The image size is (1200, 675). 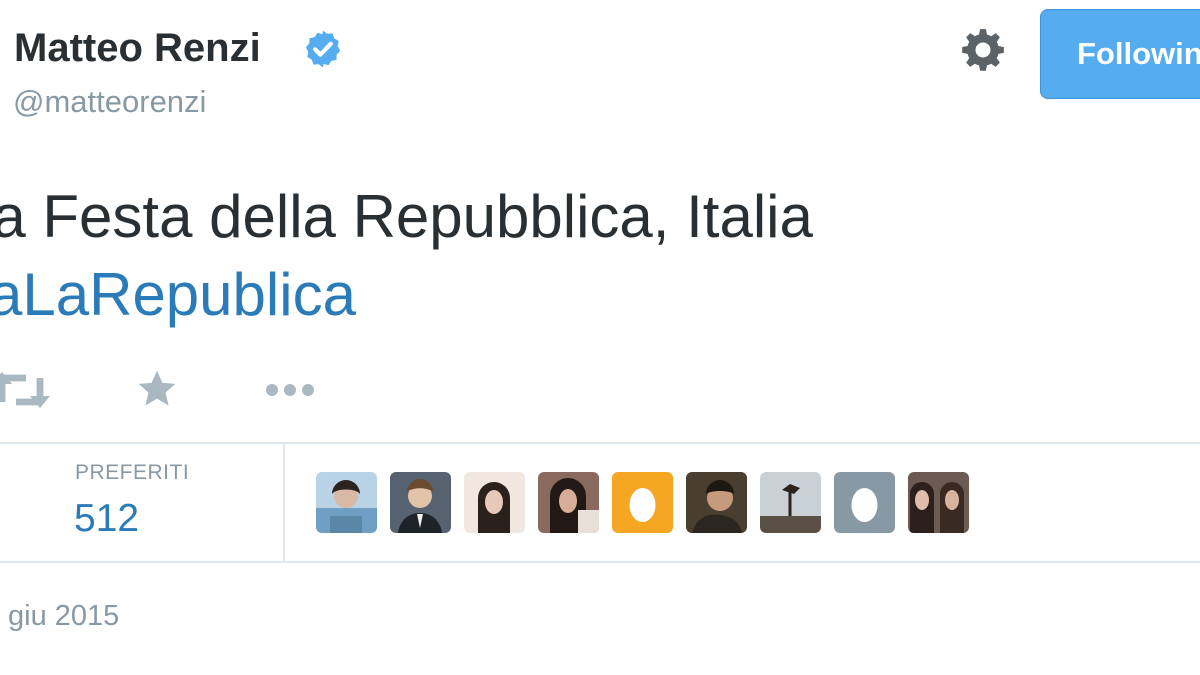 I want to click on favoriters-avatars, so click(x=642, y=502).